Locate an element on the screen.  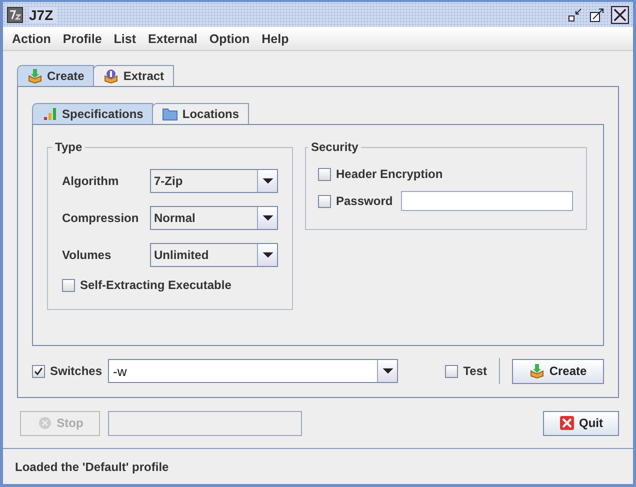
checkbox-label: Switches is located at coordinates (76, 371).